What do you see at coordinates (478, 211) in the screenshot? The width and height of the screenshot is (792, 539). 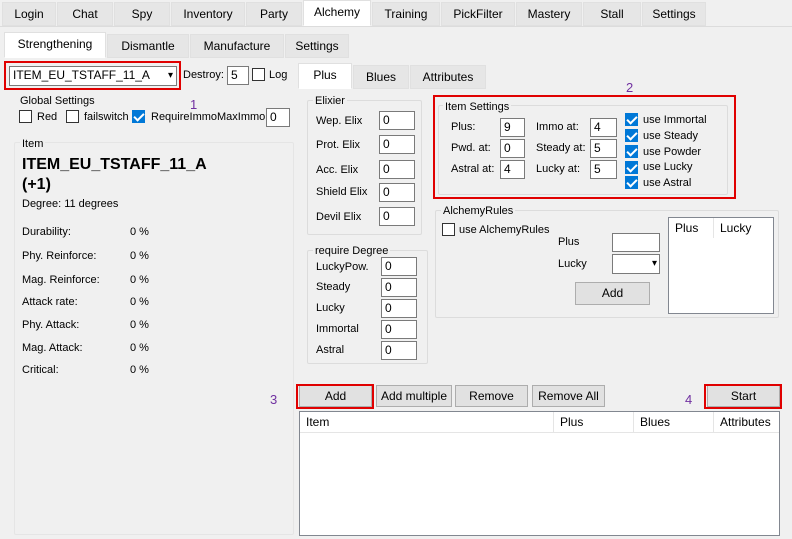 I see `alchemy-rules-title: AlchemyRules` at bounding box center [478, 211].